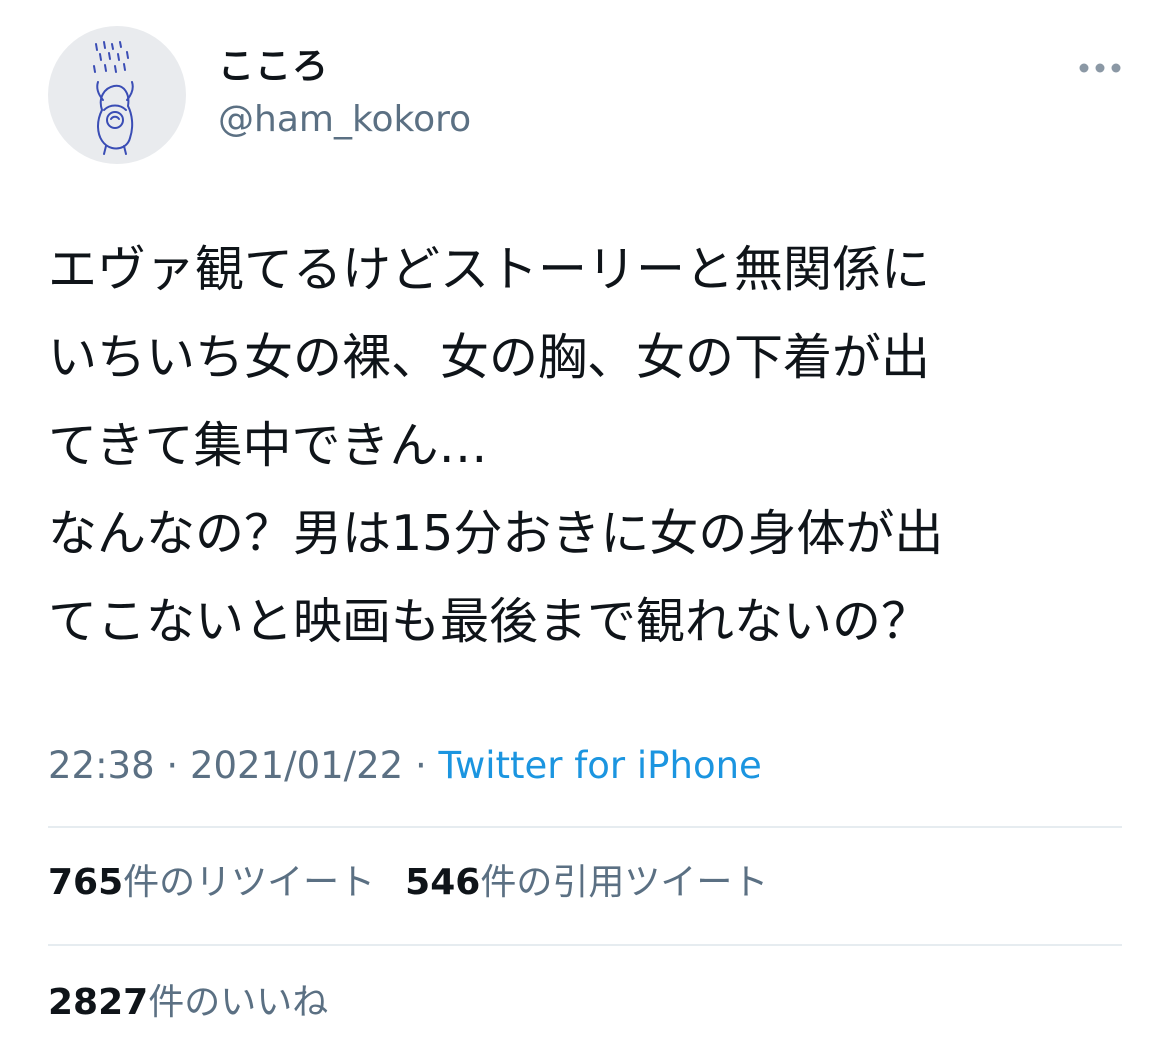 The height and width of the screenshot is (1049, 1170). Describe the element at coordinates (296, 765) in the screenshot. I see `tweet-date: 2021/01/22` at that location.